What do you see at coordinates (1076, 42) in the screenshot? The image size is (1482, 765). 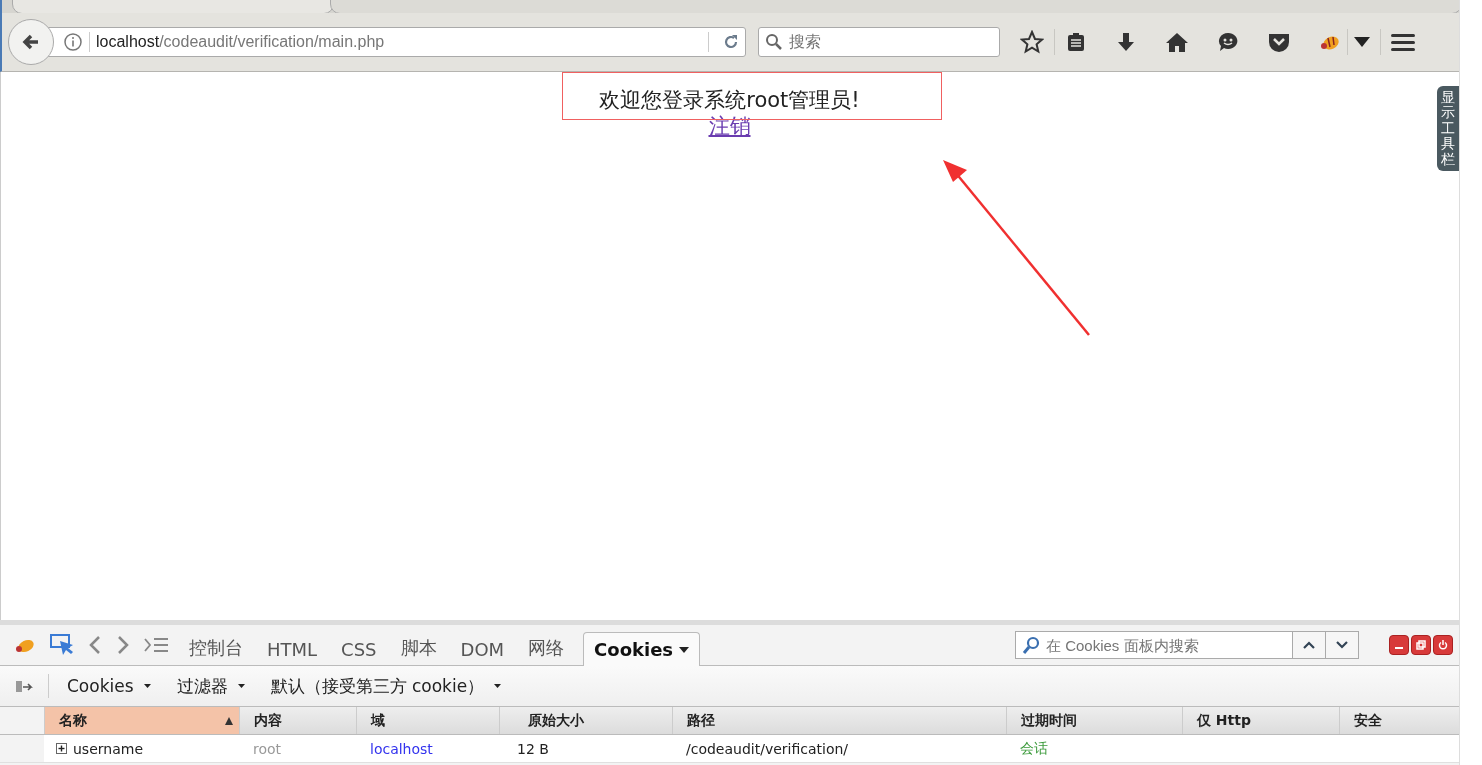 I see `clipboard-icon` at bounding box center [1076, 42].